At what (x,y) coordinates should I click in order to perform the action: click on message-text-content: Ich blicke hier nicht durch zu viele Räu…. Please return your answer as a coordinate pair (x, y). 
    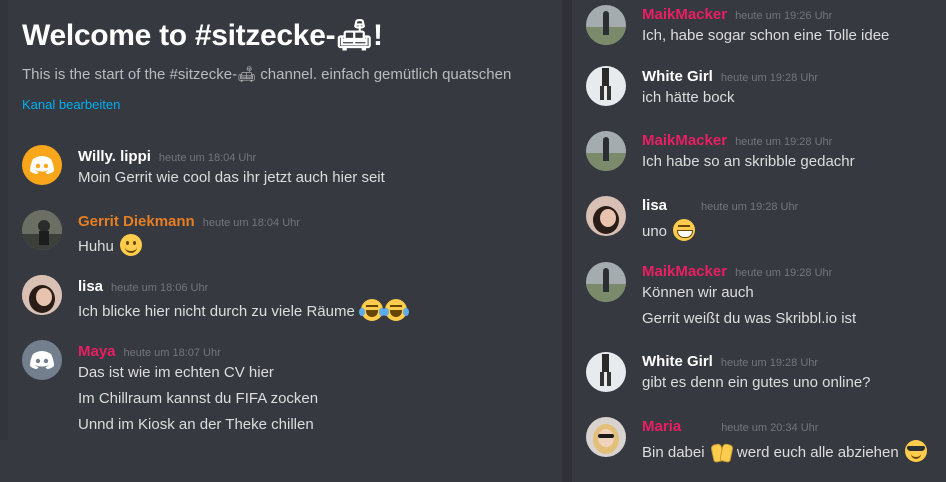
    Looking at the image, I should click on (216, 311).